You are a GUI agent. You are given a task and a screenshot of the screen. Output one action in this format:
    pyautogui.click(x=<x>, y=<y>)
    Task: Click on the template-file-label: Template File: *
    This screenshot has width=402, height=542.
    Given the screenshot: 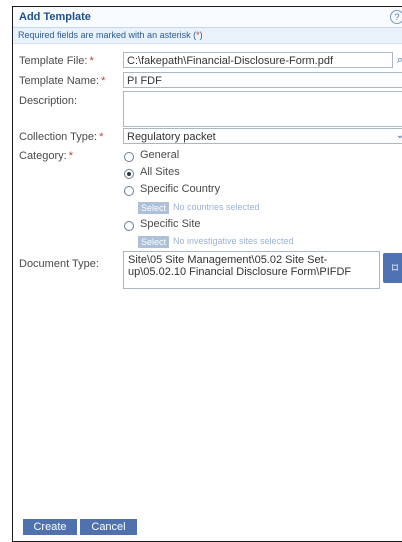 What is the action you would take?
    pyautogui.click(x=56, y=61)
    